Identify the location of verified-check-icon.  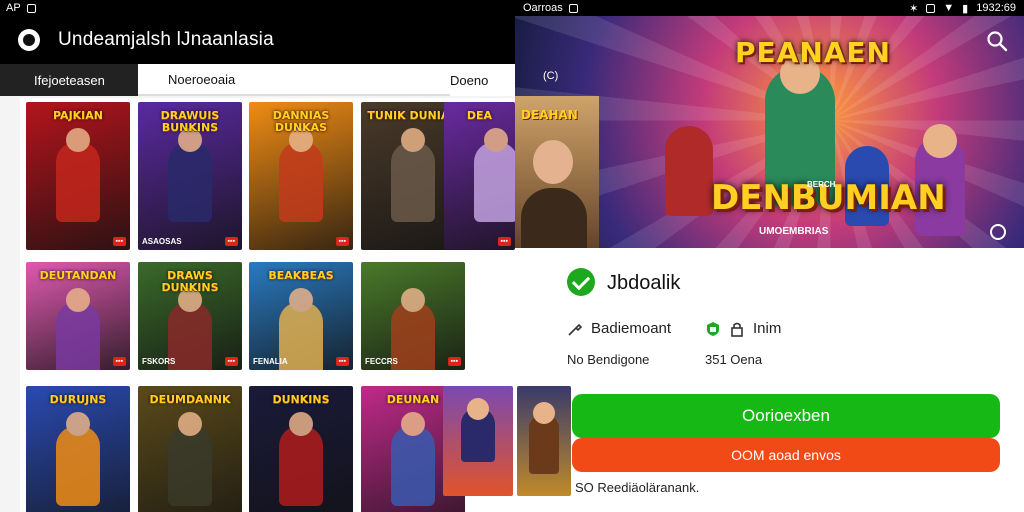
(581, 282).